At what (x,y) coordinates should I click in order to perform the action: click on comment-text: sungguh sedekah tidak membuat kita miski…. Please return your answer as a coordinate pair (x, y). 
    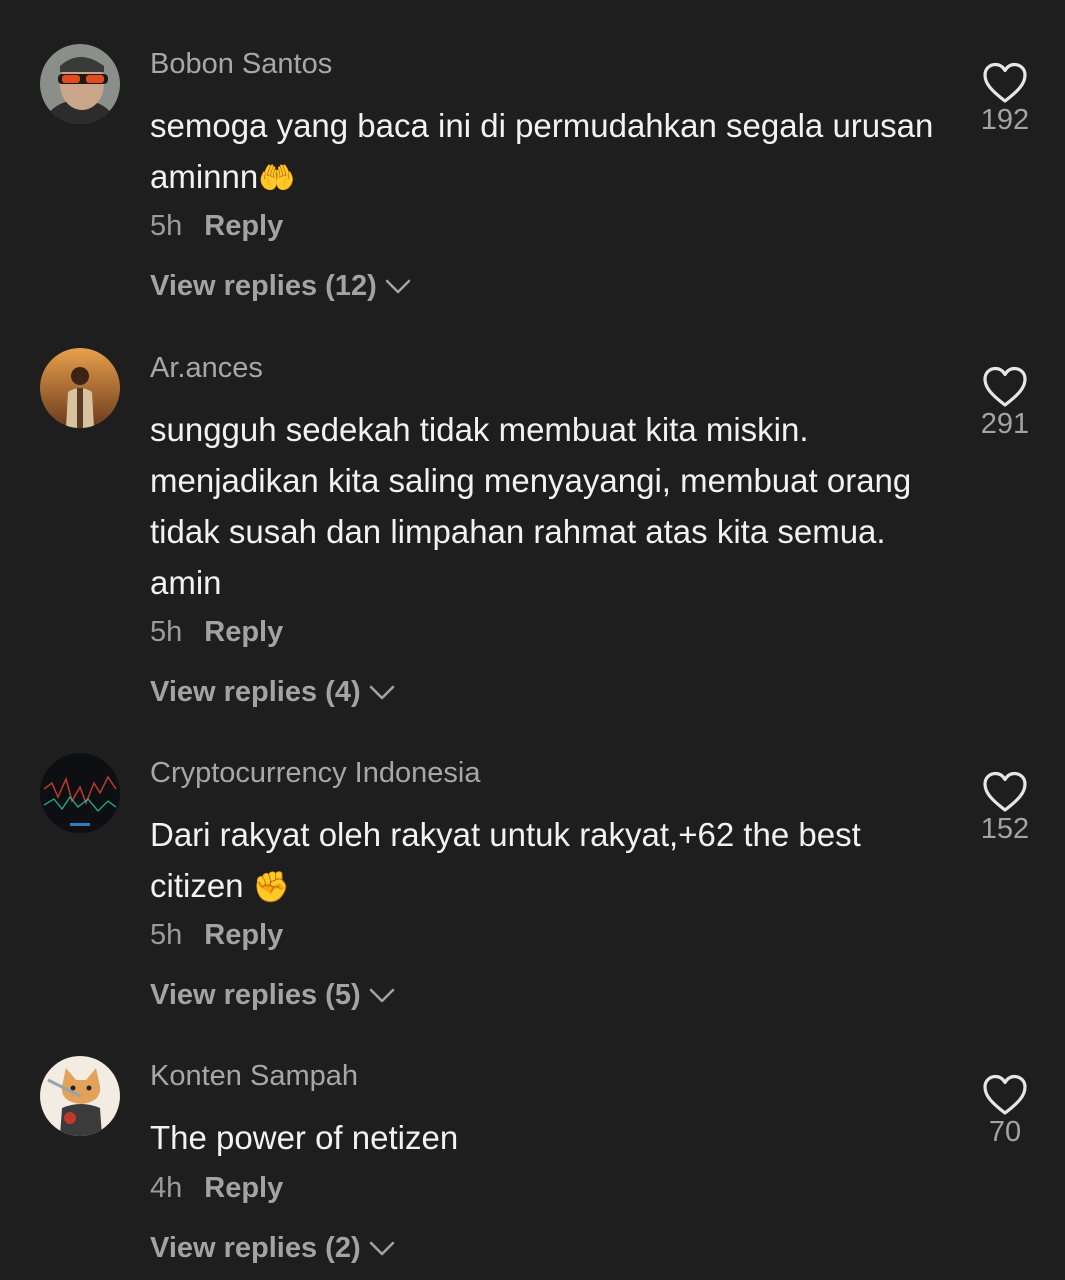
    Looking at the image, I should click on (531, 506).